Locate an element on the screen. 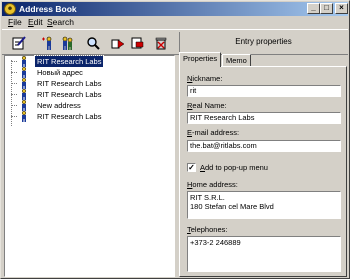  entry-properties-header: Entry properties is located at coordinates (263, 42).